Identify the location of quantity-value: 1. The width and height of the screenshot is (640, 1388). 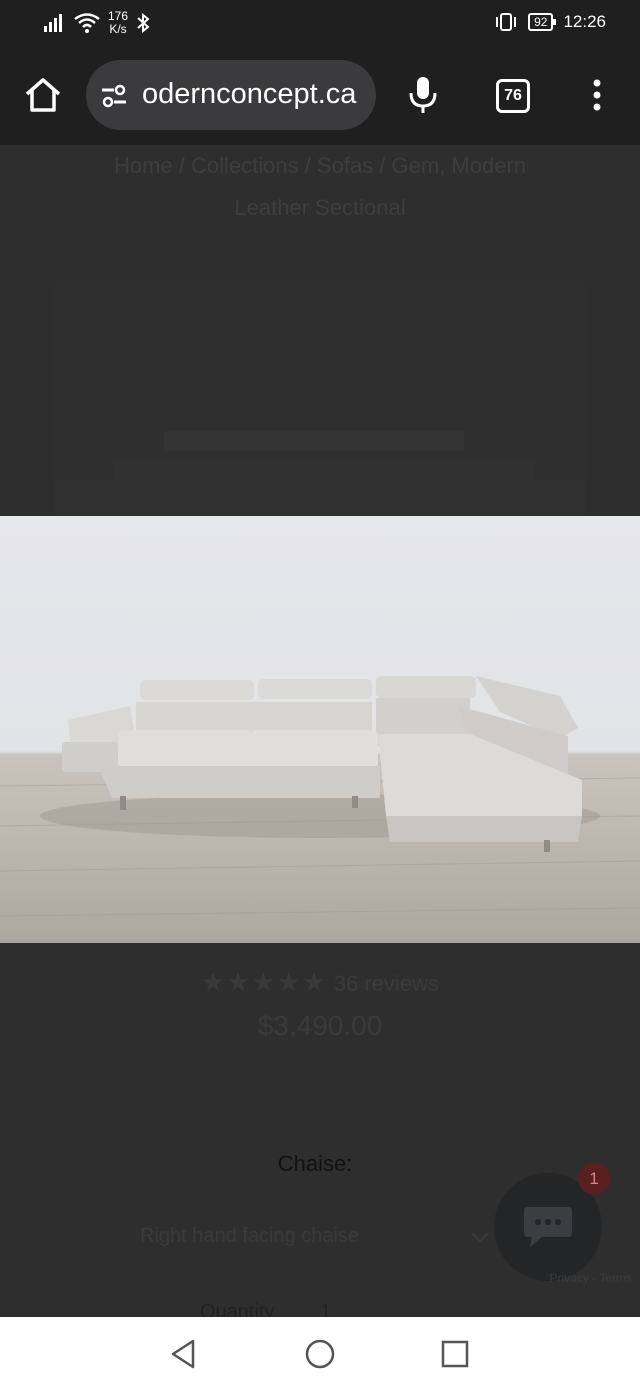
(325, 1309).